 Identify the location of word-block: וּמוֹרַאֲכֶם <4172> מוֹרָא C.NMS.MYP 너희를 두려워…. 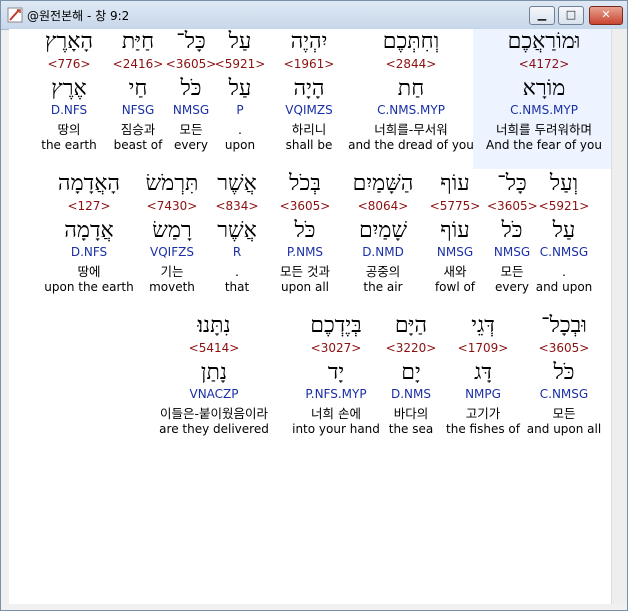
(544, 91).